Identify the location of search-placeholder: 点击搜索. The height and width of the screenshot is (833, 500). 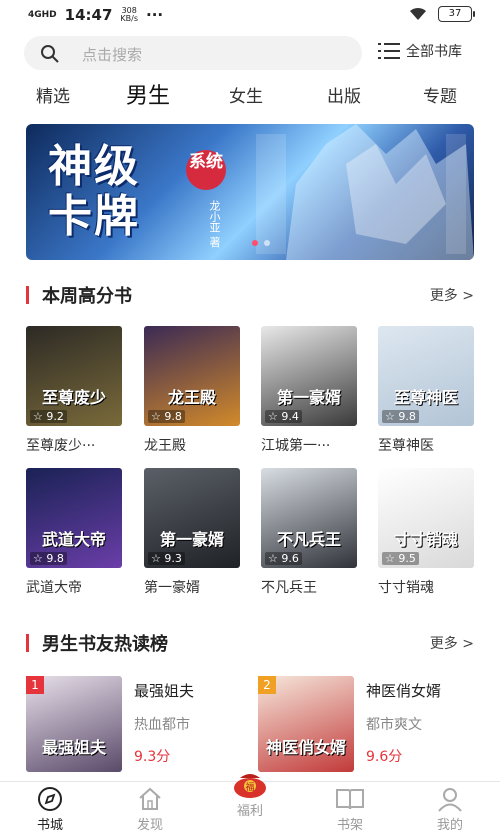
(112, 55).